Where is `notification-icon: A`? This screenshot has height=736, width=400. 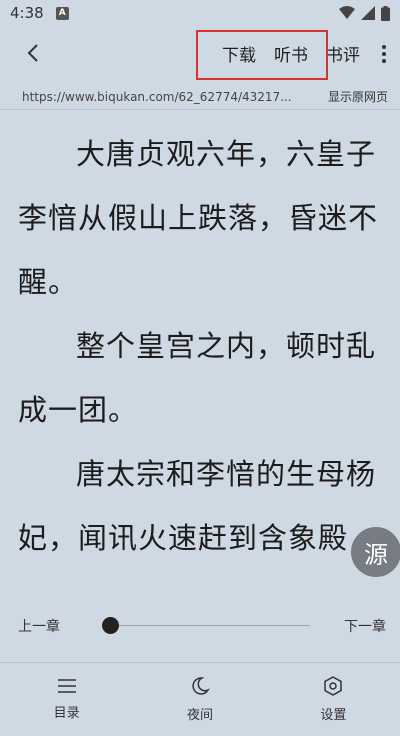 notification-icon: A is located at coordinates (62, 13).